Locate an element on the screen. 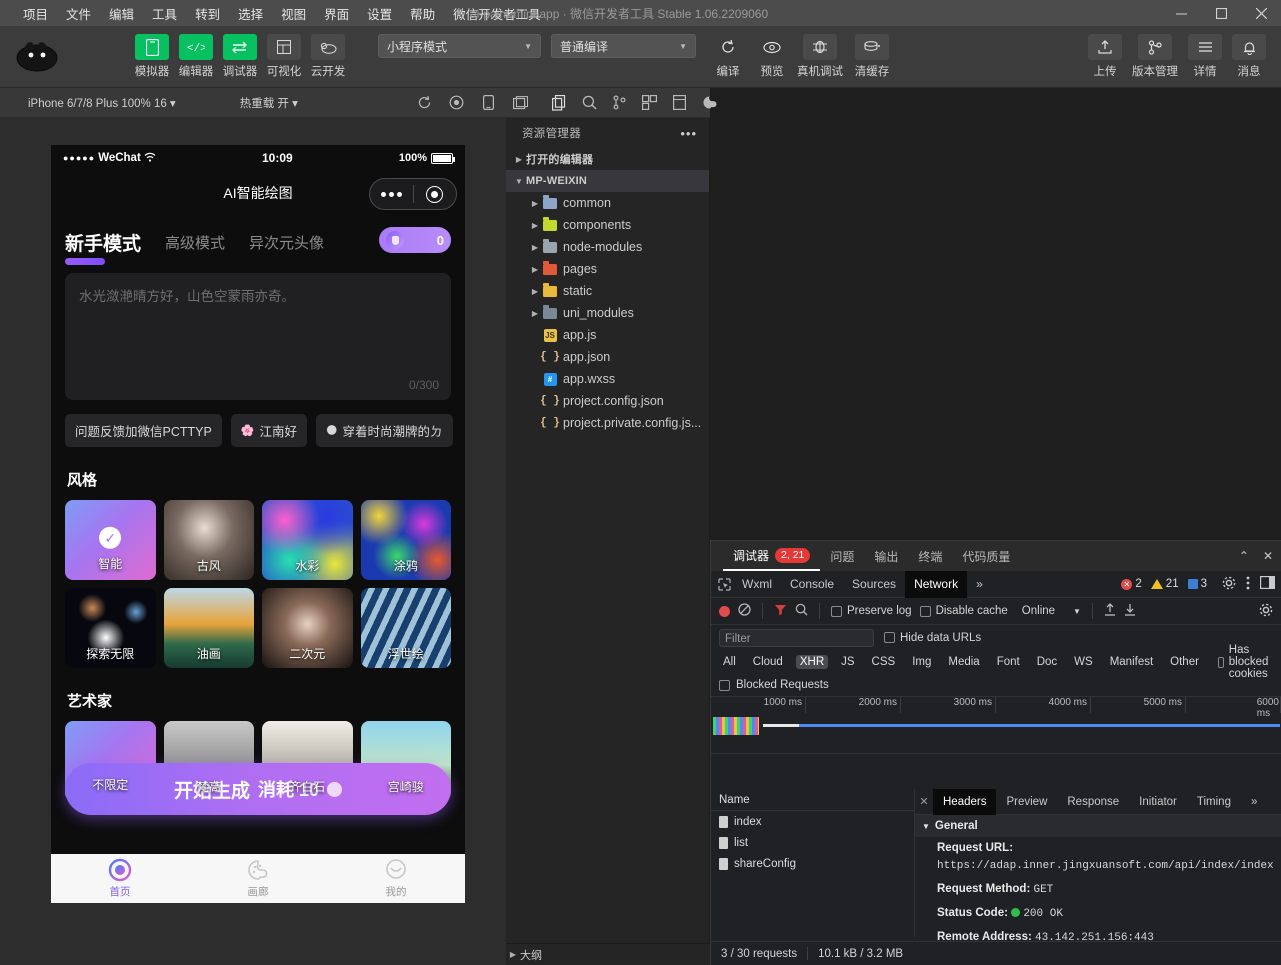 The image size is (1281, 965). menu-item-goto: 转到 is located at coordinates (207, 13).